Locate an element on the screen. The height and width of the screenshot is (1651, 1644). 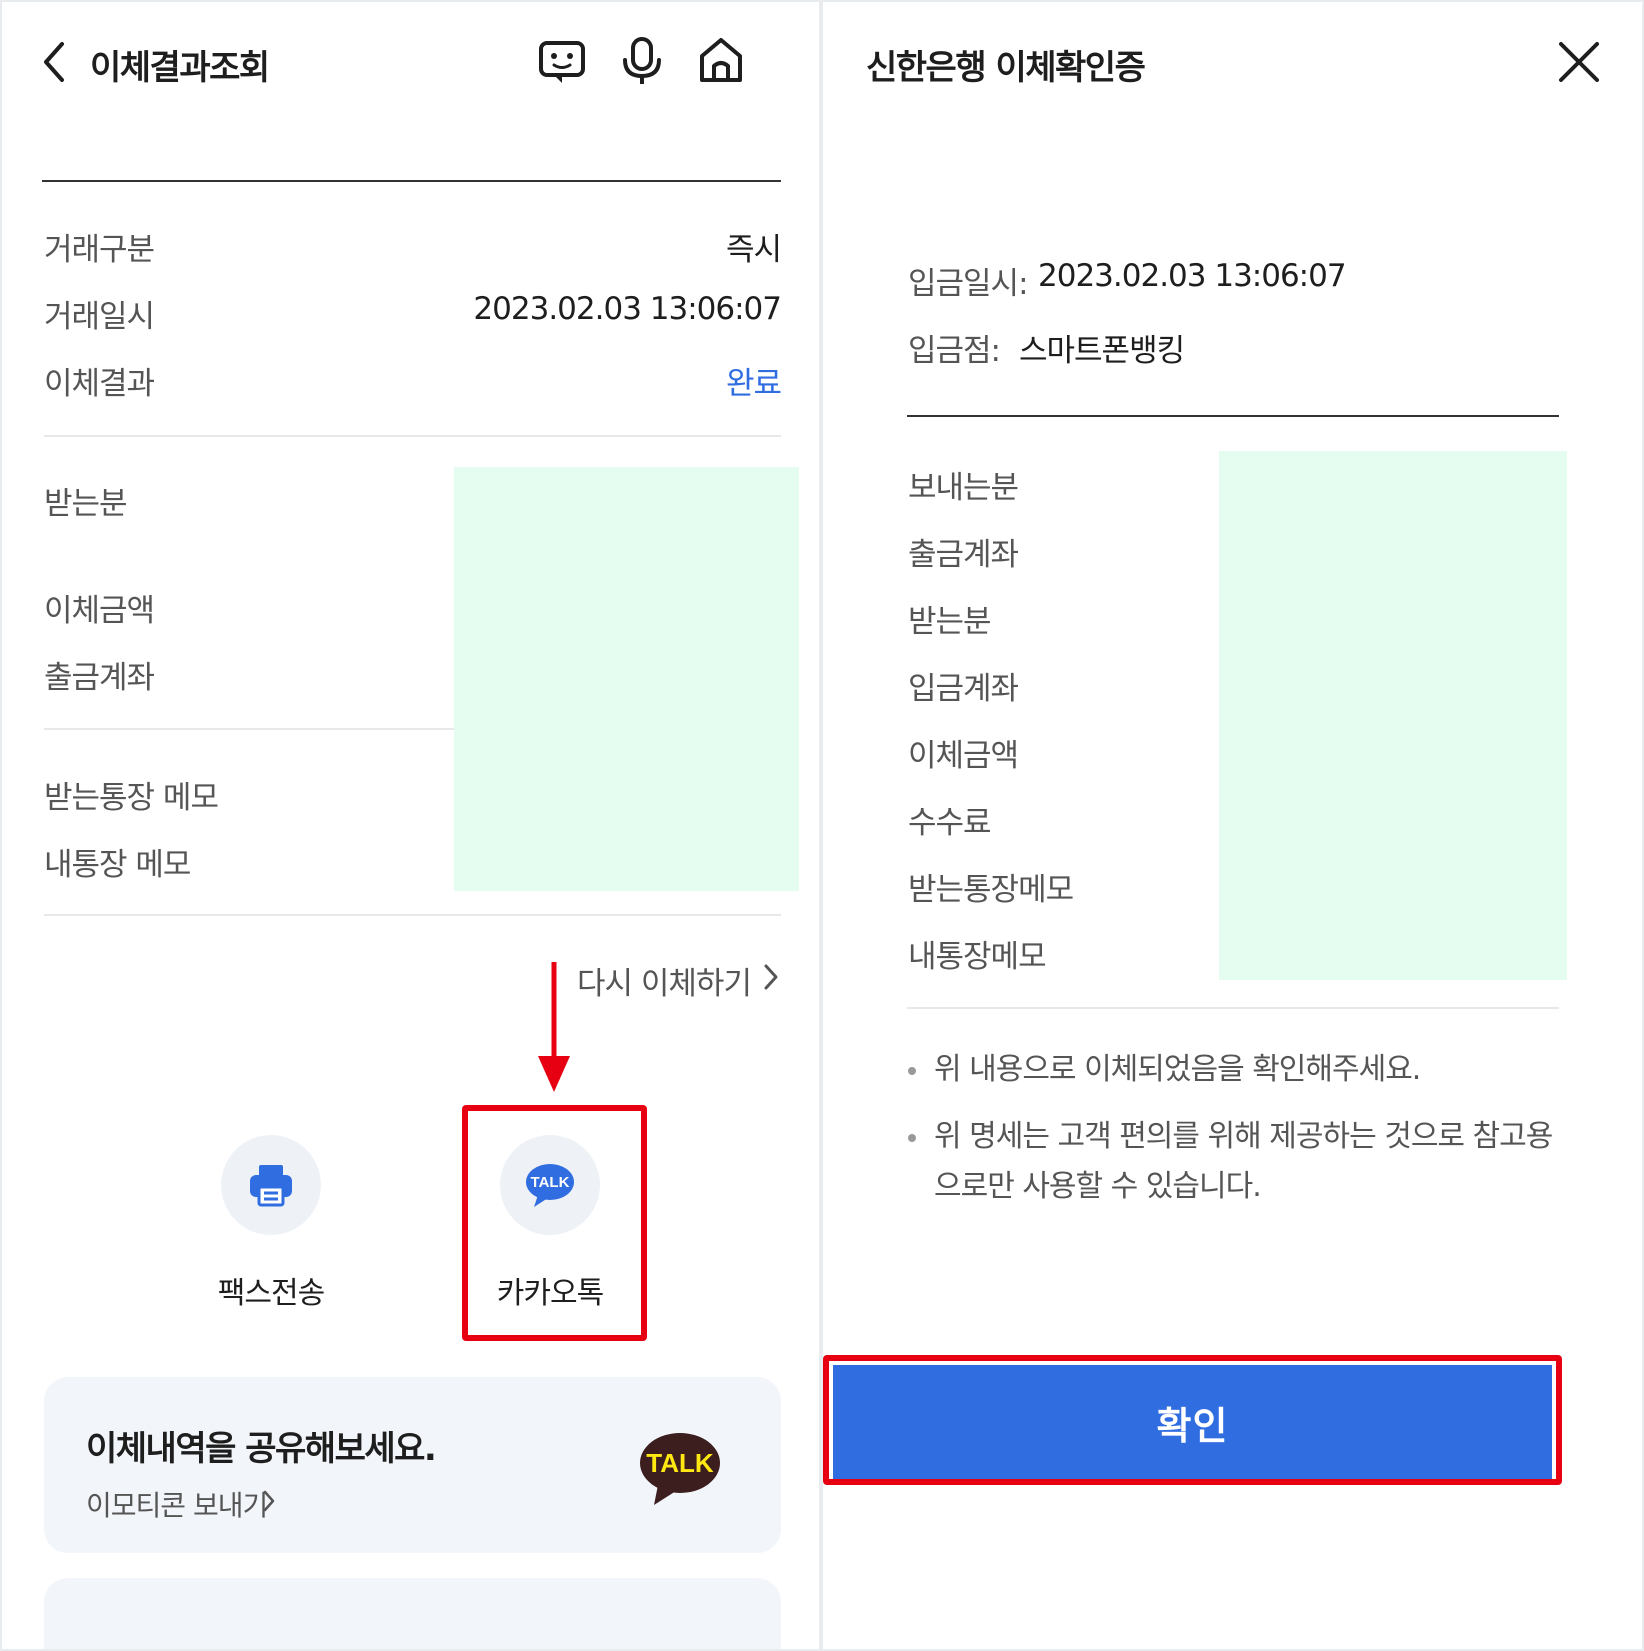
kakaotalk-logo-icon: TALK is located at coordinates (680, 1469).